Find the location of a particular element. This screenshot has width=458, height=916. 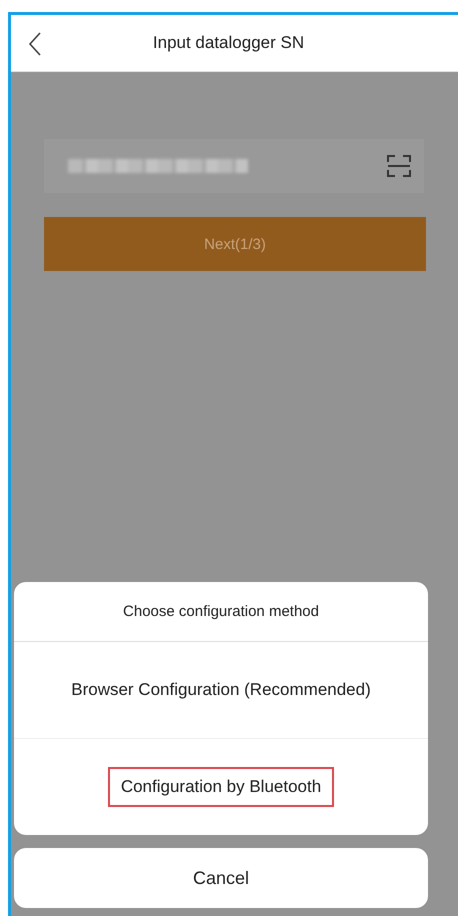

cancel-button: Cancel is located at coordinates (221, 878).